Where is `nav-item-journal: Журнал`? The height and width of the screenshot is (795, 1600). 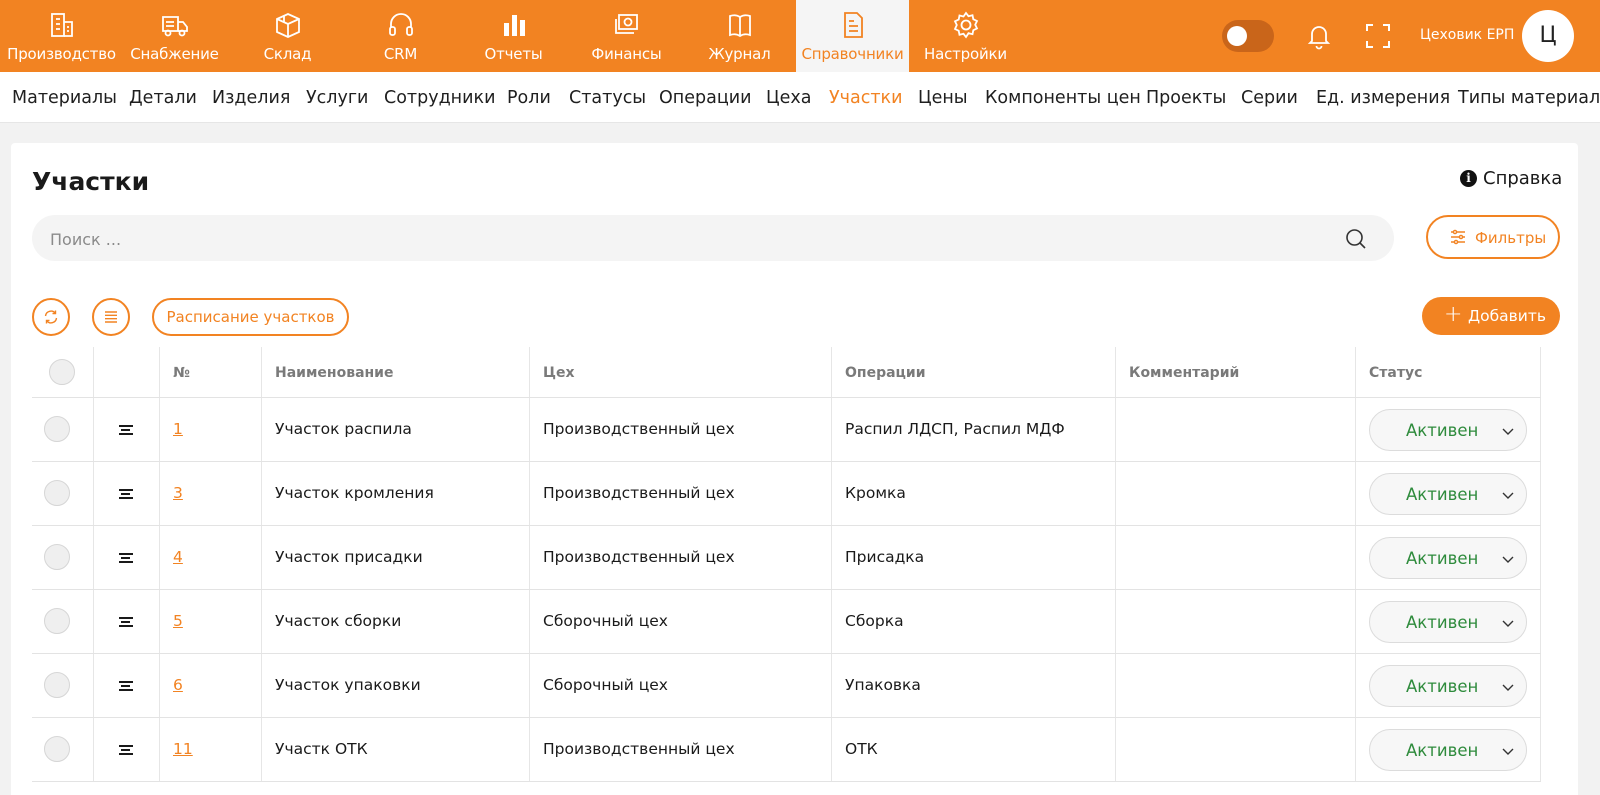
nav-item-journal: Журнал is located at coordinates (739, 36).